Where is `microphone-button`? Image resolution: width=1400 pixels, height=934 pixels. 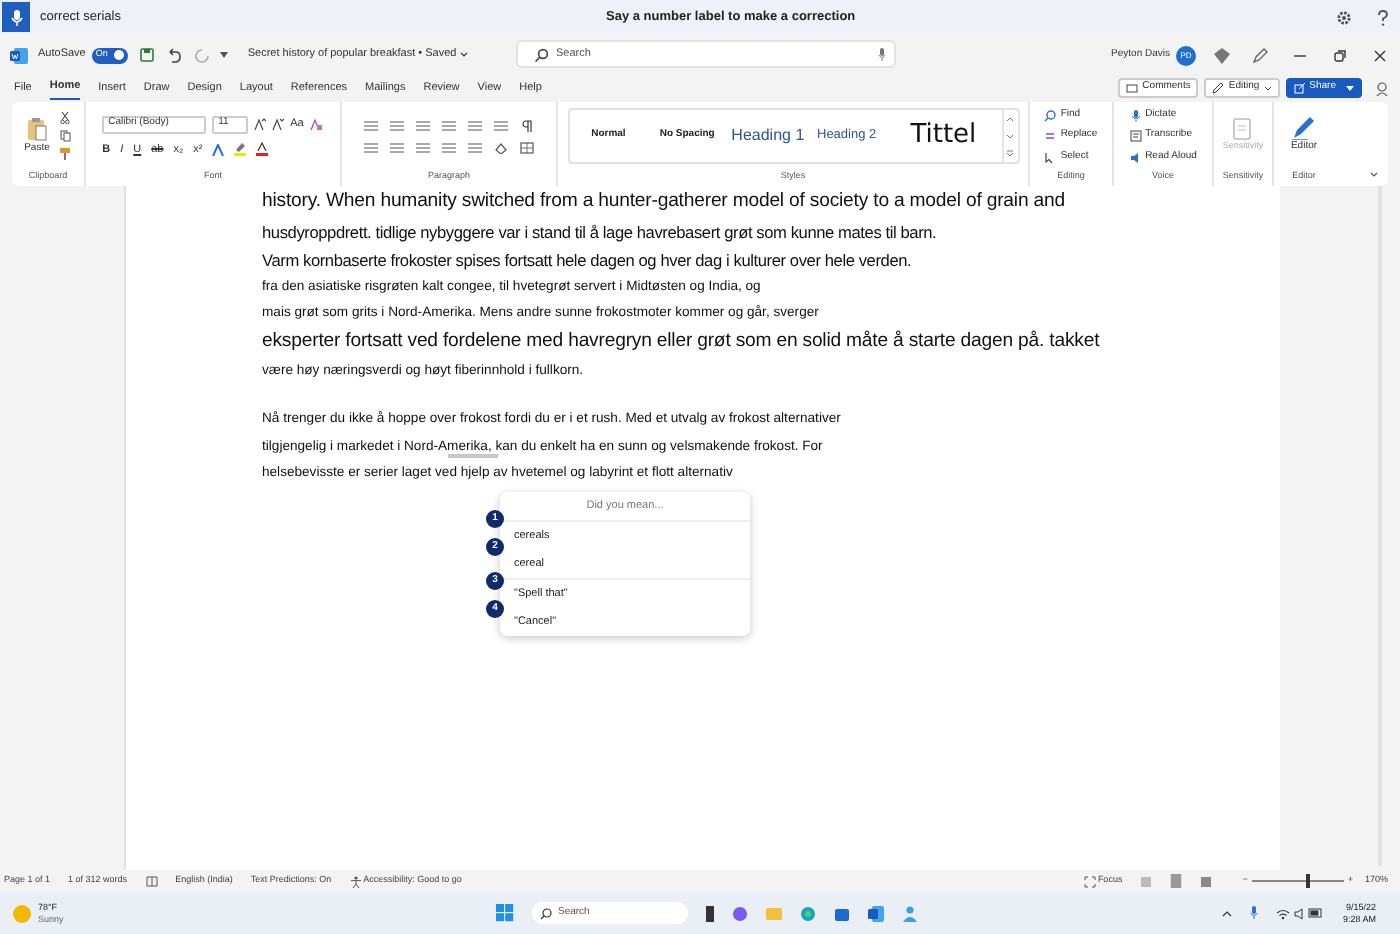 microphone-button is located at coordinates (16, 17).